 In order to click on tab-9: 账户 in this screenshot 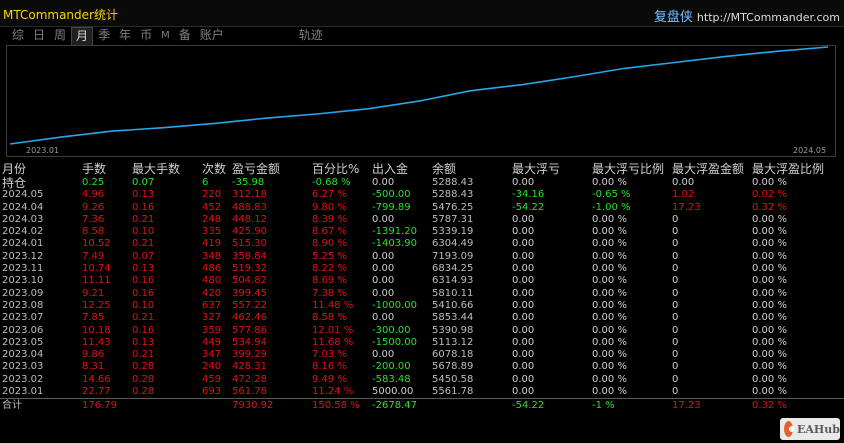, I will do `click(212, 35)`.